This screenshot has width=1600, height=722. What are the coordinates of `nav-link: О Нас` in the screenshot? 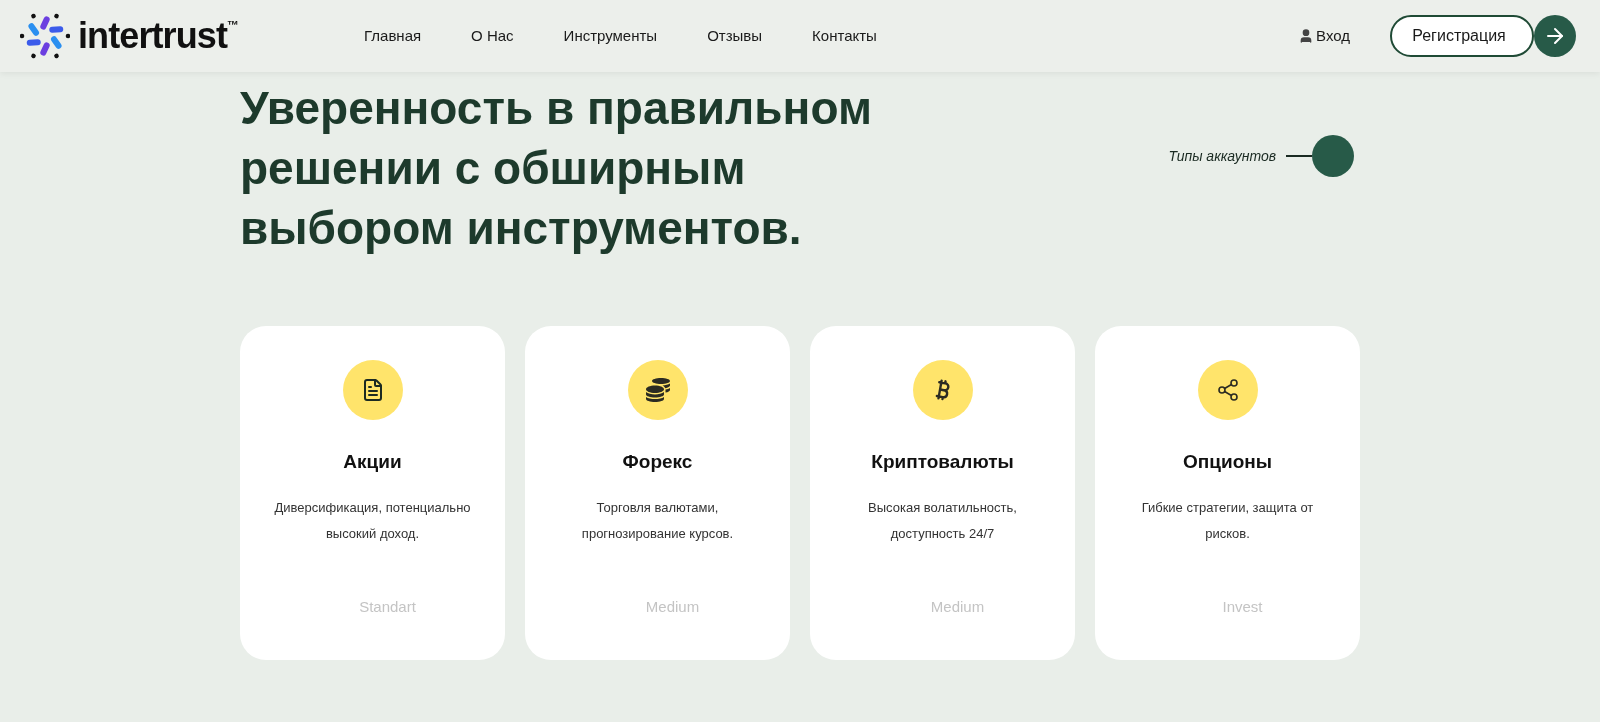 It's located at (492, 36).